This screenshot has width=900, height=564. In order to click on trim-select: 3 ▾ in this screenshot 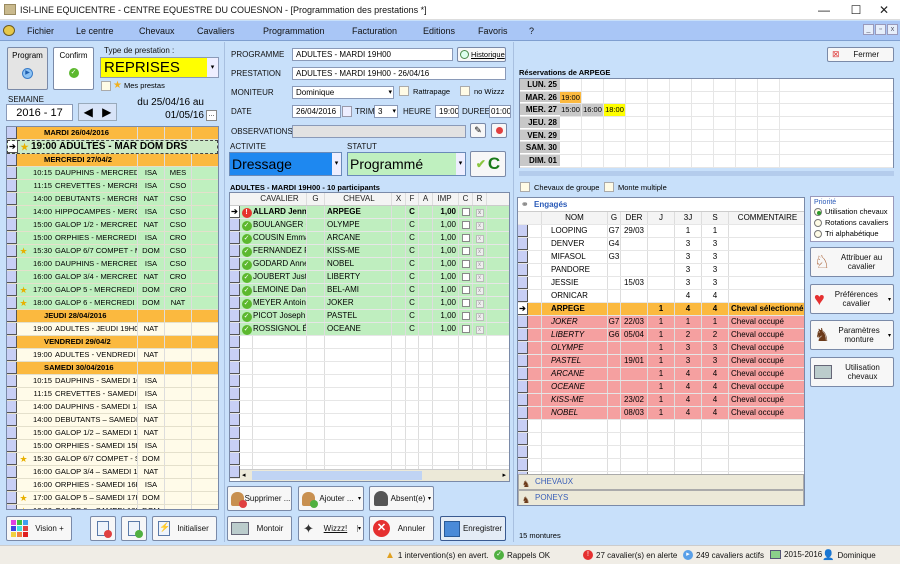, I will do `click(386, 111)`.